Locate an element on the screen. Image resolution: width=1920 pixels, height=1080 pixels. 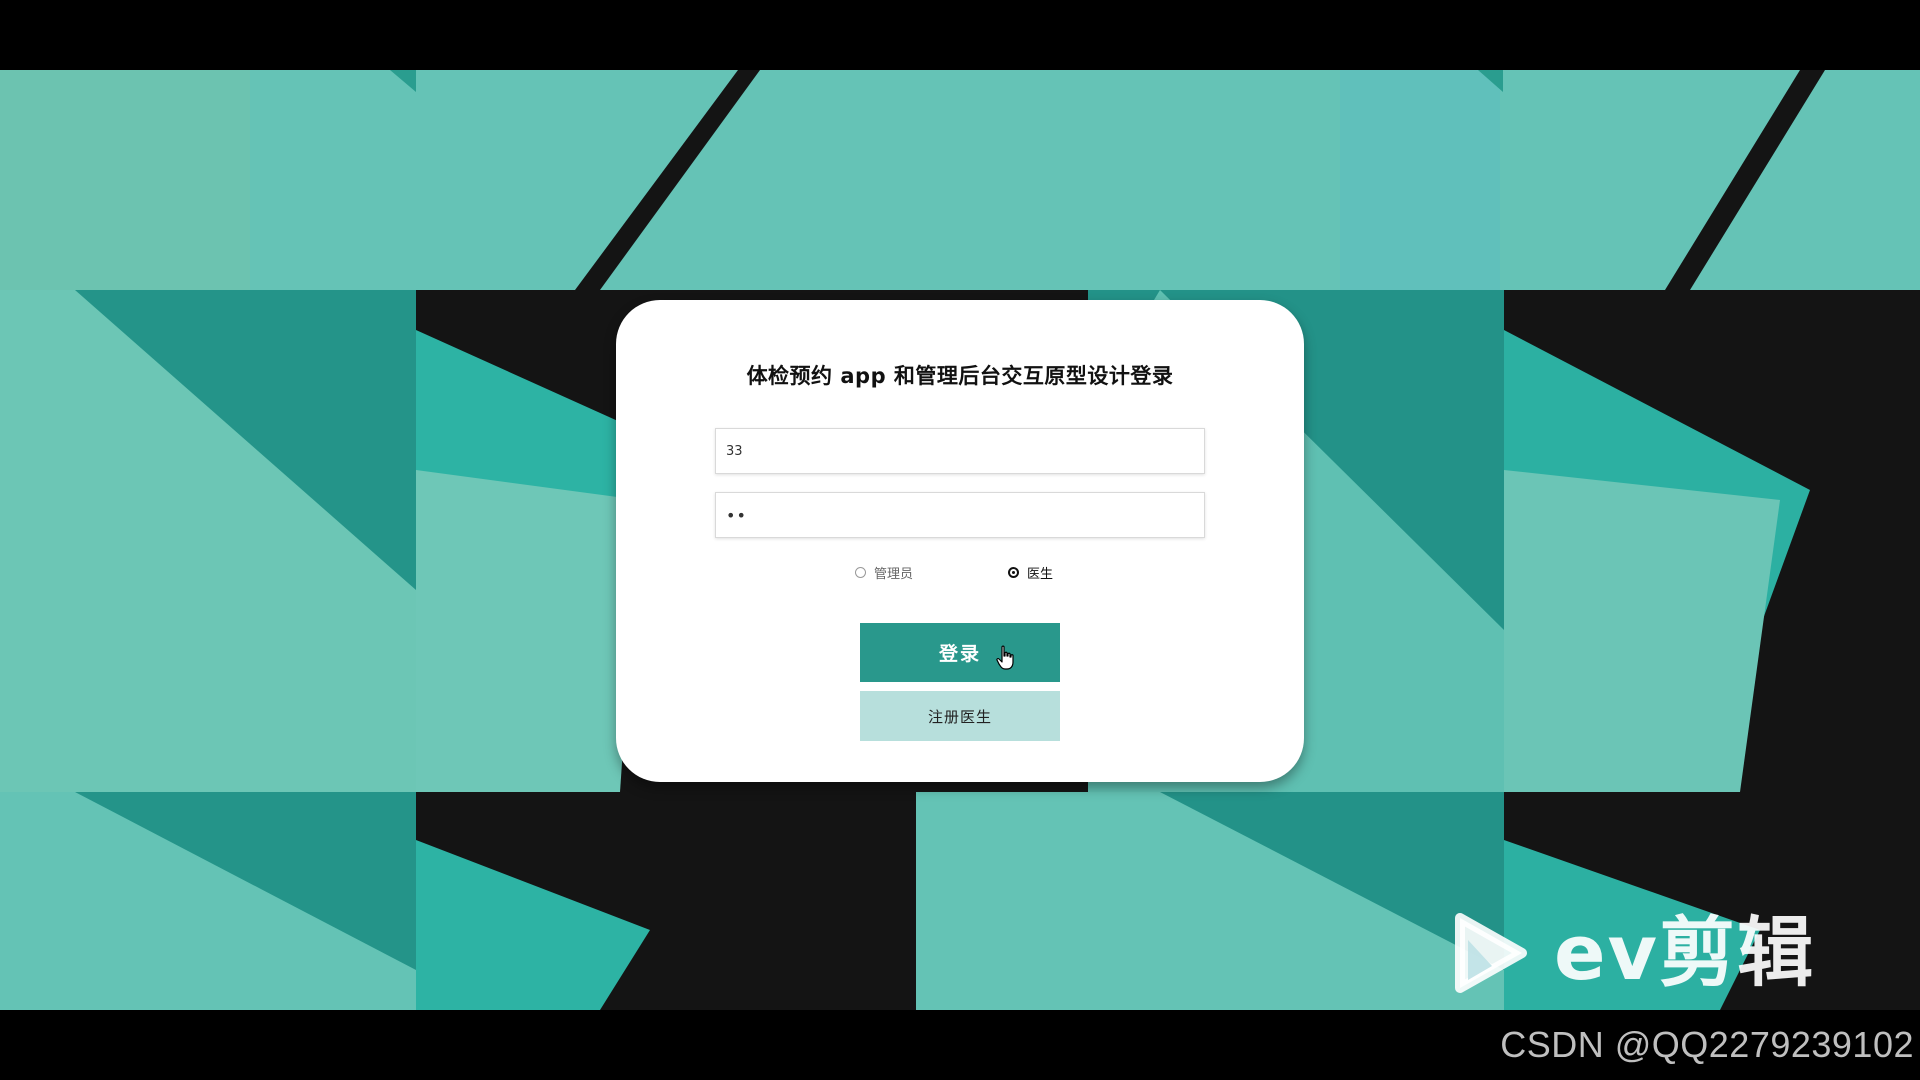
role-radio-doctor: 医生 is located at coordinates (1030, 572).